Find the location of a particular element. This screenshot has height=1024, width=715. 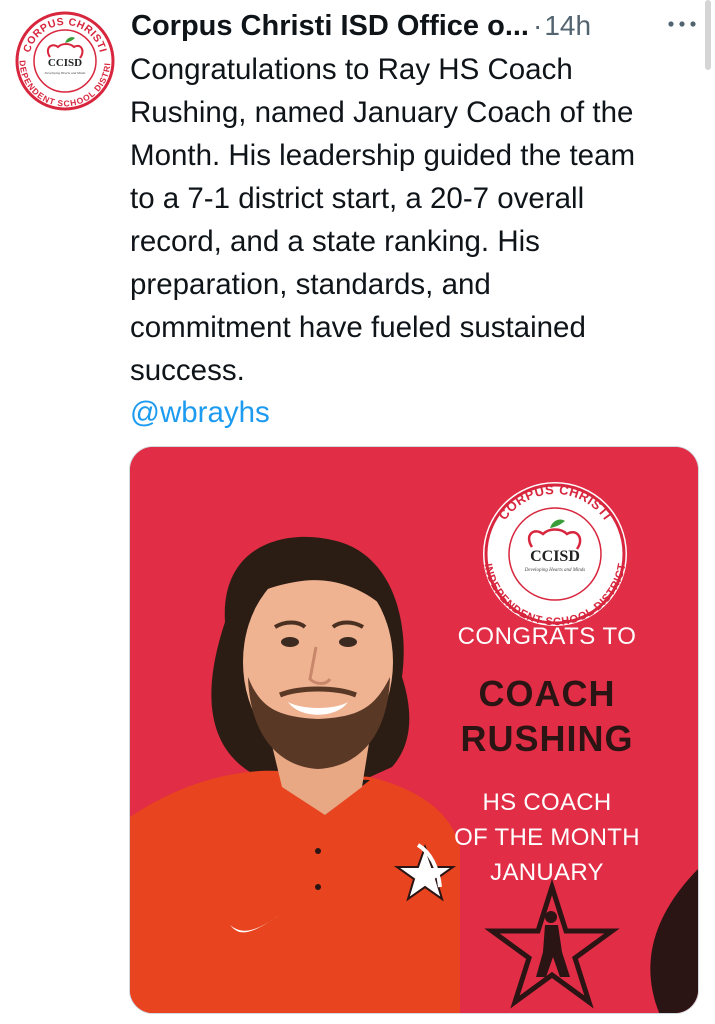

more-horizontal-icon is located at coordinates (682, 24).